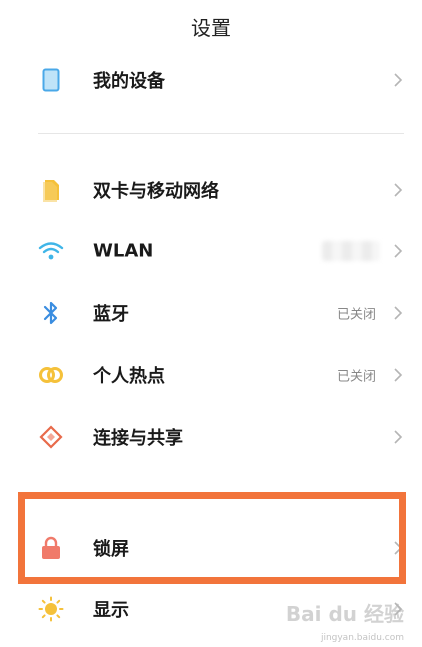  Describe the element at coordinates (212, 538) in the screenshot. I see `highlight-annotation-box` at that location.